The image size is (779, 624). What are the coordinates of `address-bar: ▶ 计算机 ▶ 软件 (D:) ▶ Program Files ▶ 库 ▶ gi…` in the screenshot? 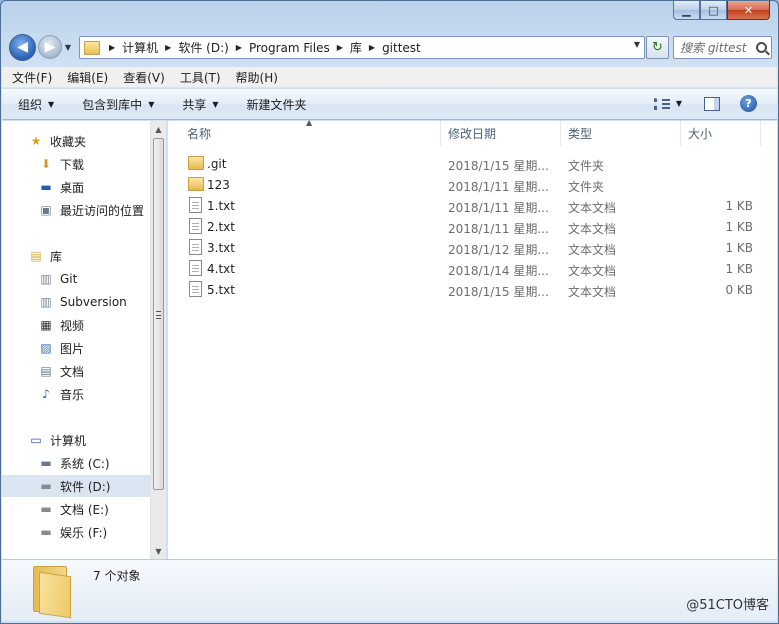 It's located at (362, 47).